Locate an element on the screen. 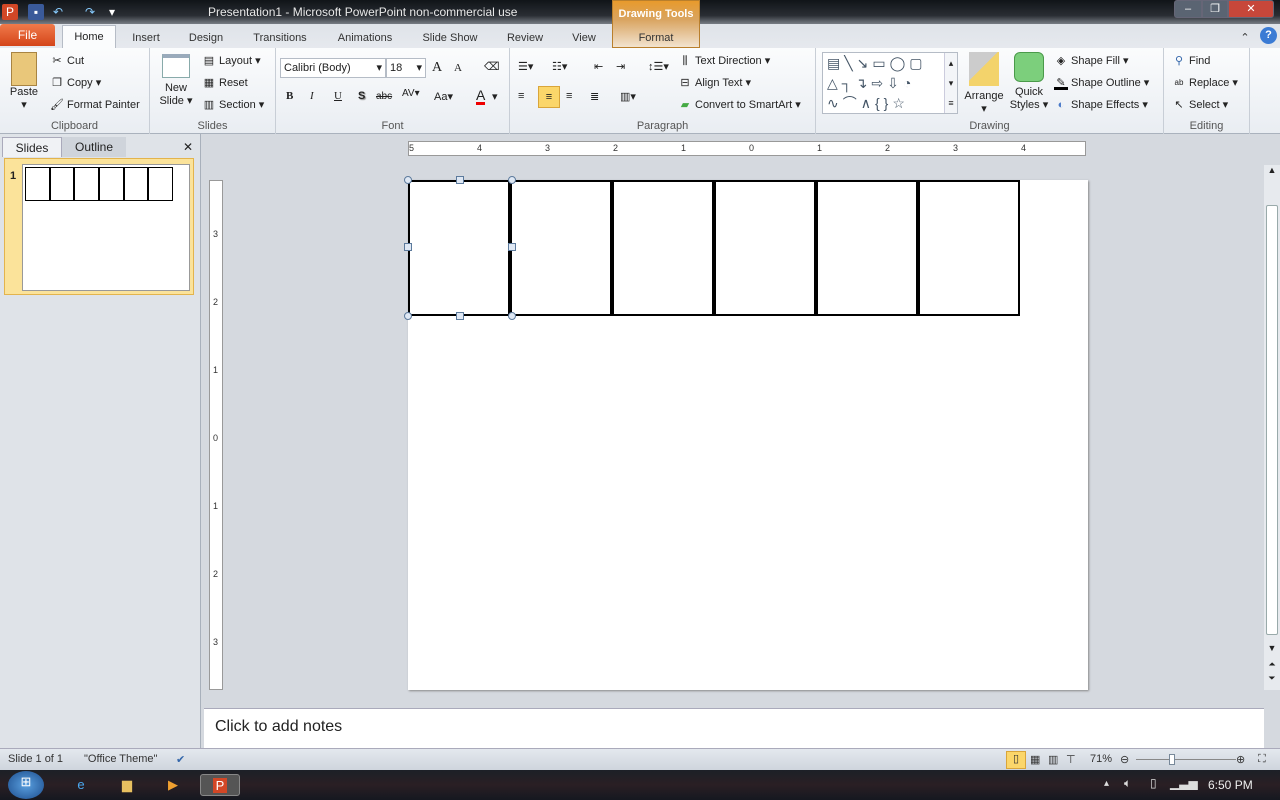 This screenshot has width=1280, height=800. tab-design: Design is located at coordinates (206, 38).